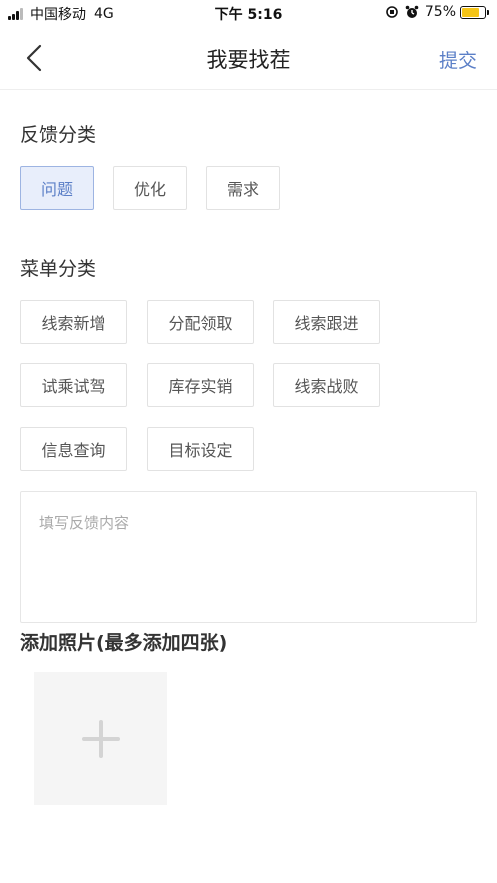 The width and height of the screenshot is (497, 883). Describe the element at coordinates (248, 13) in the screenshot. I see `status-bar: 中国移动 4G 下午 5:16 75%` at that location.